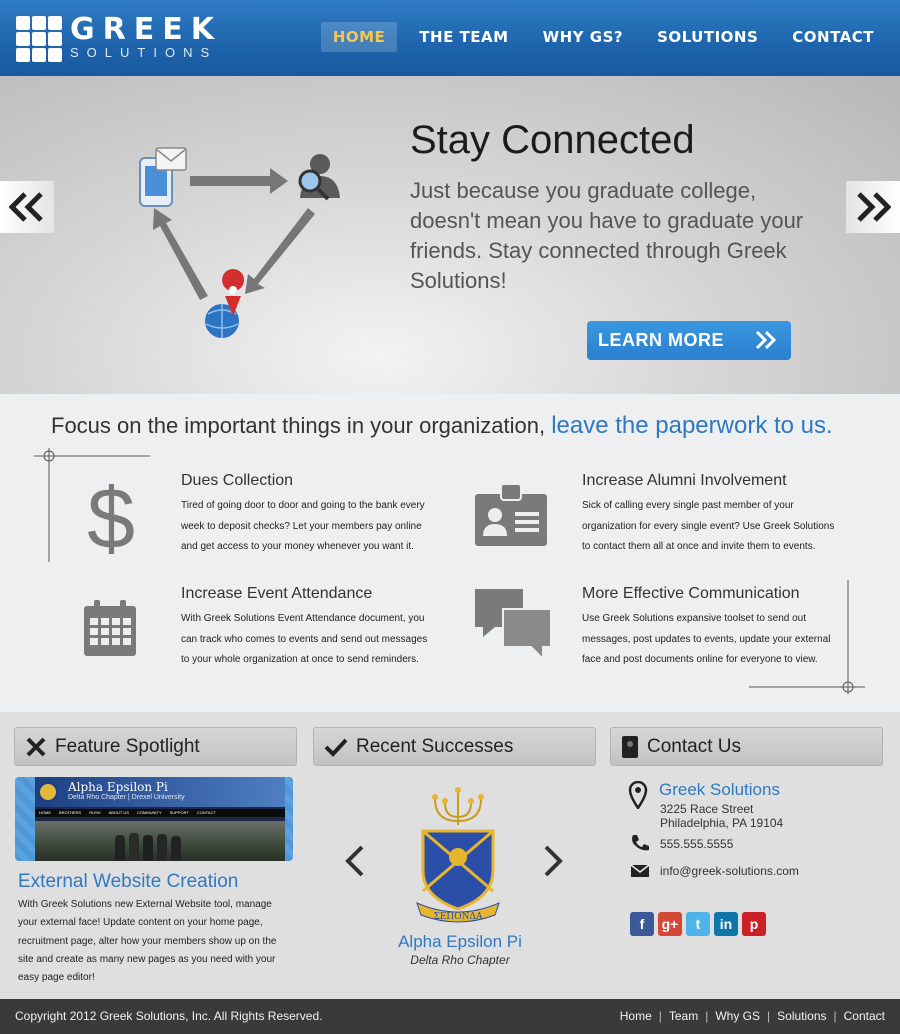 The width and height of the screenshot is (900, 1034). Describe the element at coordinates (726, 924) in the screenshot. I see `linkedin-icon: in` at that location.